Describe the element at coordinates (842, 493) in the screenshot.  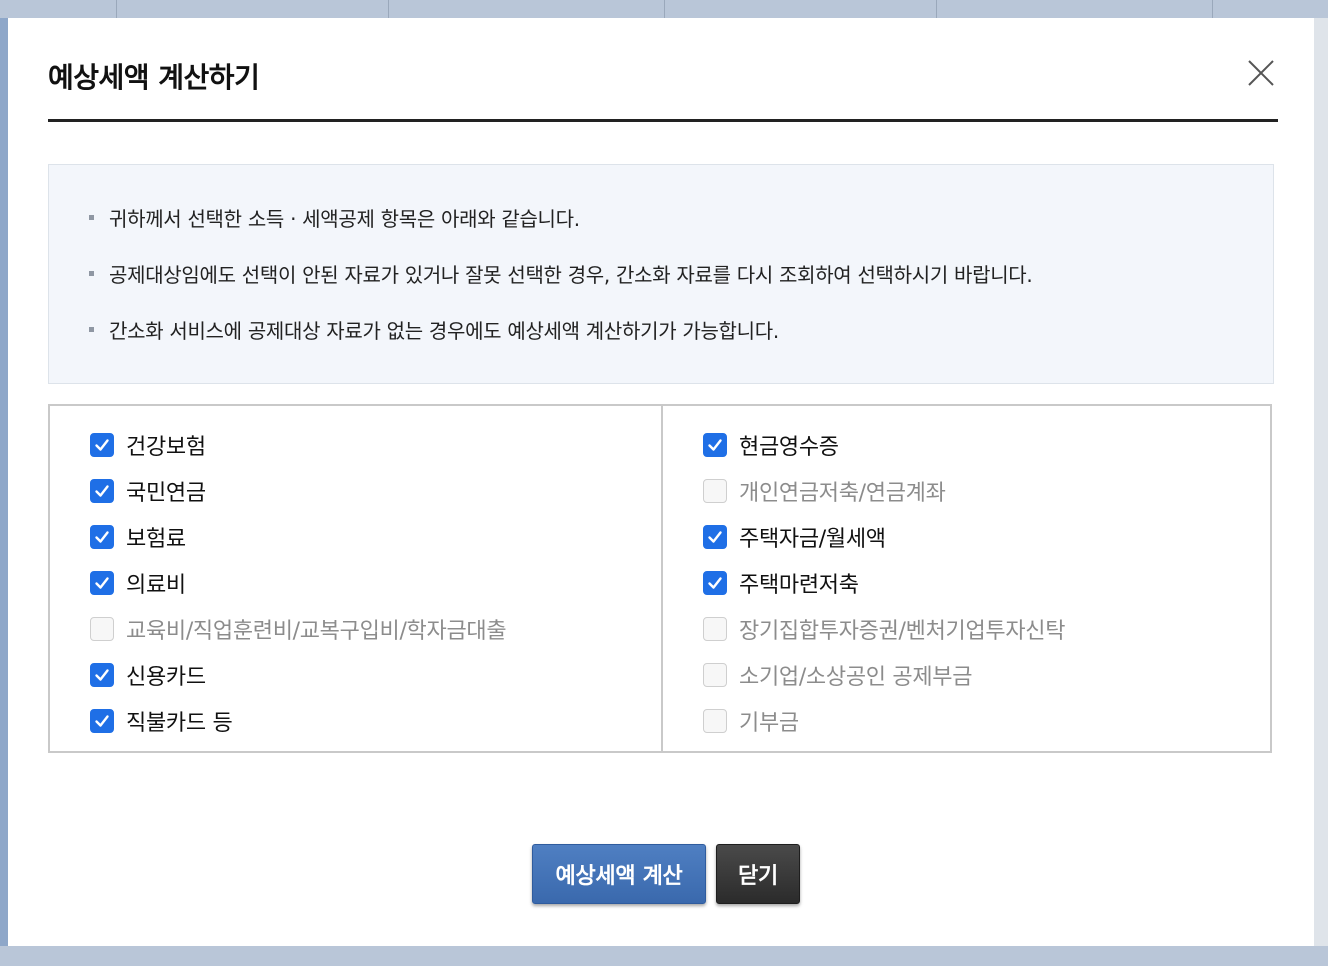
I see `checkbox-label: 개인연금저축/연금계좌` at that location.